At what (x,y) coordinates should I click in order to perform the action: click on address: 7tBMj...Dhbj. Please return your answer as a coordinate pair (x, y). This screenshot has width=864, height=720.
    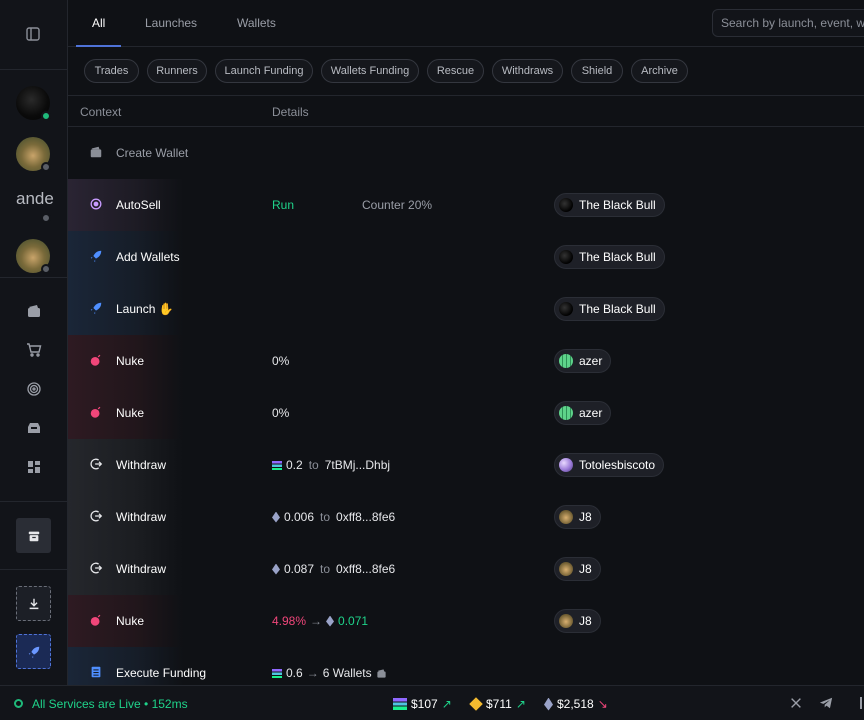
    Looking at the image, I should click on (357, 465).